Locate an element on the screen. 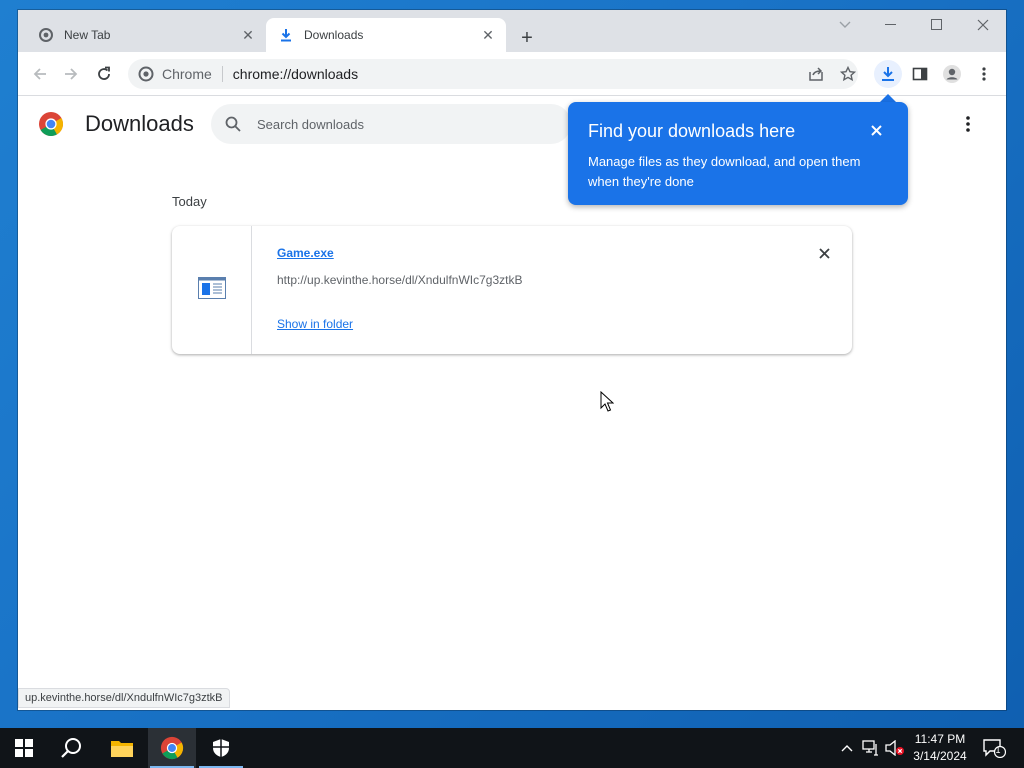 This screenshot has height=768, width=1024. share-icon is located at coordinates (816, 74).